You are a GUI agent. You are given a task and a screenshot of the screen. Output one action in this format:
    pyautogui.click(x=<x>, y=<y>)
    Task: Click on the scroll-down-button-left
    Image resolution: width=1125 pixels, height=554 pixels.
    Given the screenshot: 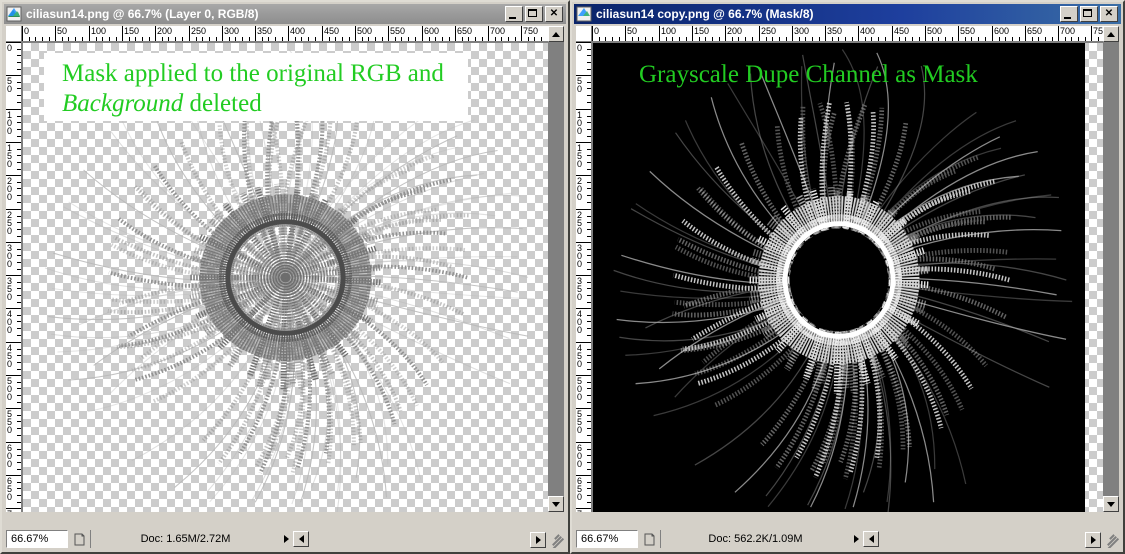 What is the action you would take?
    pyautogui.click(x=556, y=504)
    